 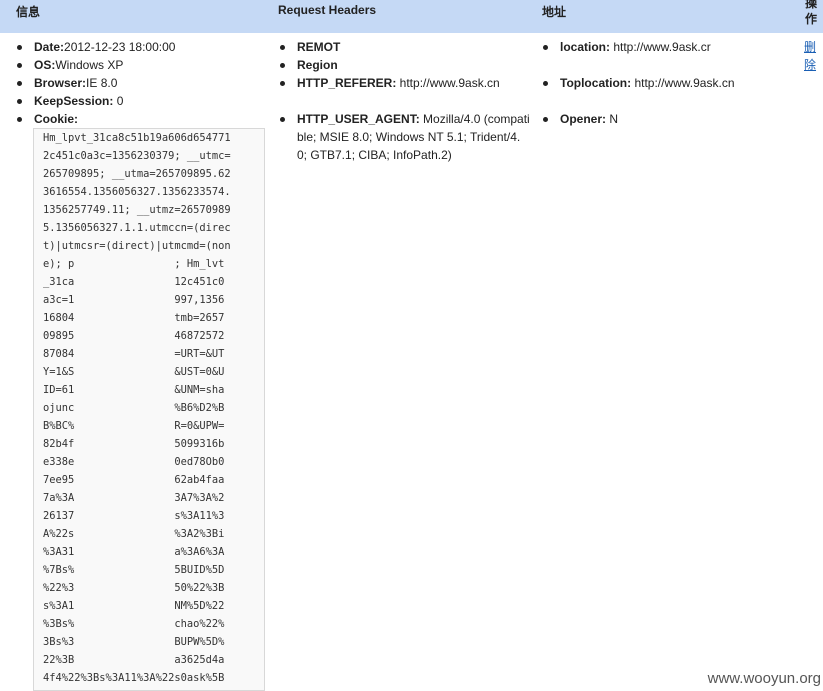 What do you see at coordinates (764, 678) in the screenshot?
I see `watermark: www.wooyun.org` at bounding box center [764, 678].